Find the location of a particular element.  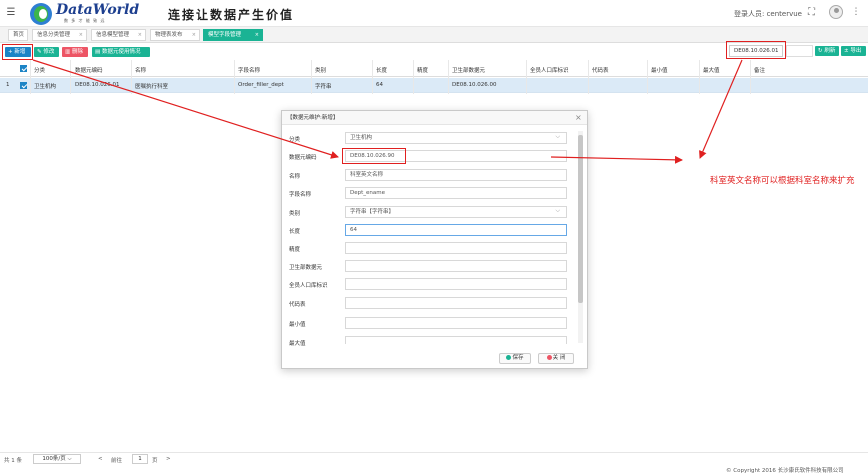

avatar is located at coordinates (836, 12).